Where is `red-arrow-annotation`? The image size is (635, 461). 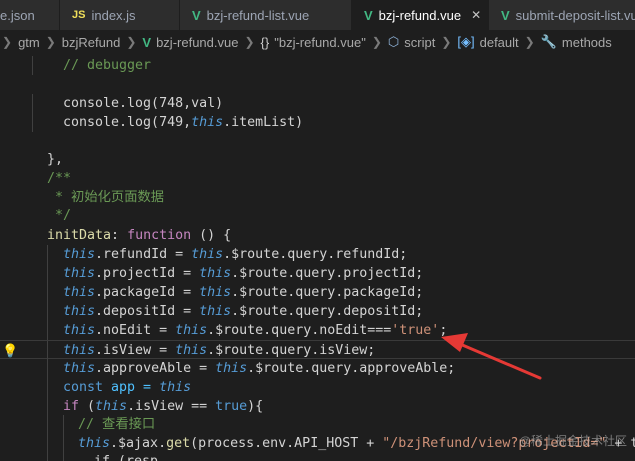
red-arrow-annotation is located at coordinates (491, 356).